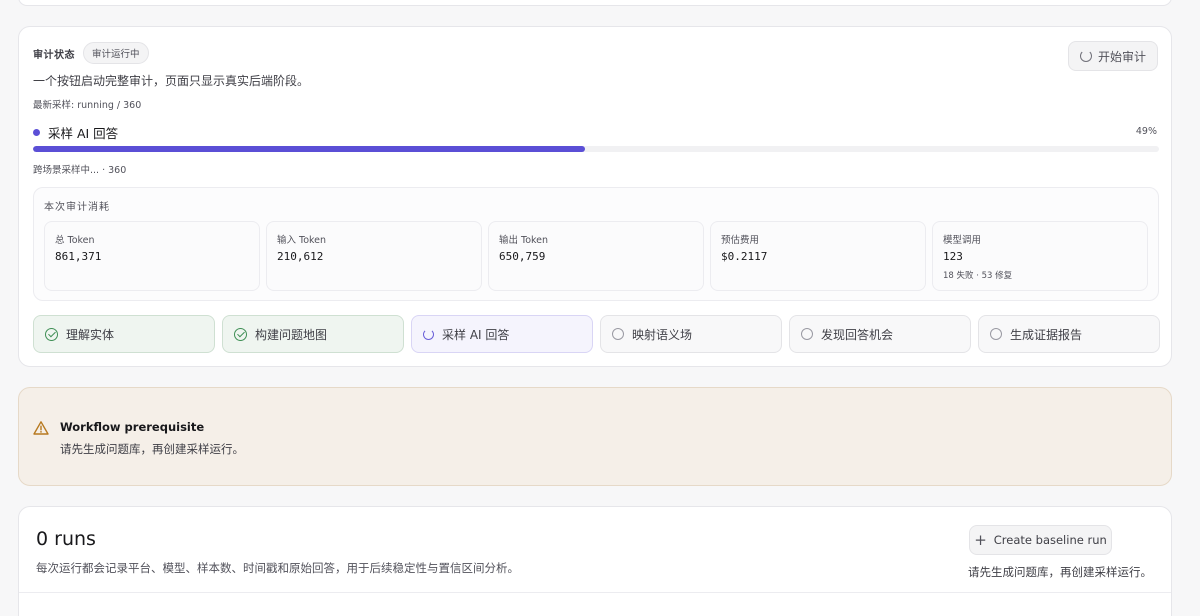 Image resolution: width=1200 pixels, height=616 pixels. What do you see at coordinates (1060, 572) in the screenshot?
I see `create-run-note: 请先生成问题库，再创建采样运行。` at bounding box center [1060, 572].